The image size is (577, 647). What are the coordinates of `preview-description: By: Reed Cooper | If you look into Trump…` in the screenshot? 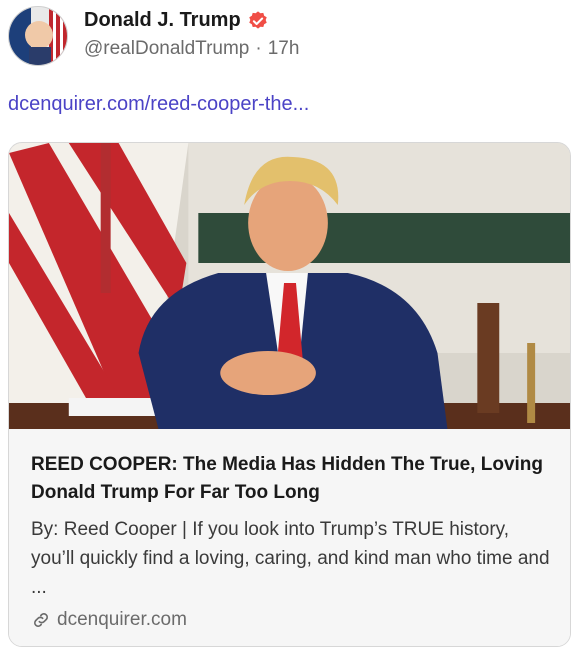 It's located at (290, 558).